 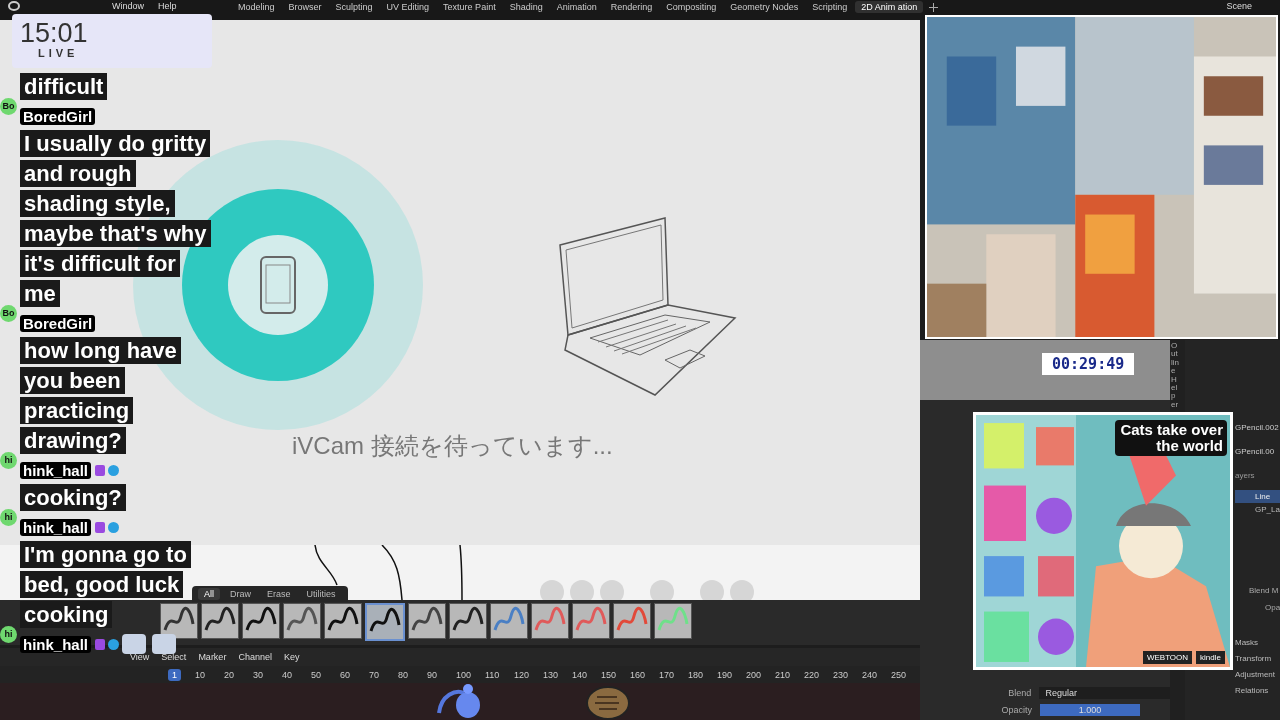 What do you see at coordinates (1255, 451) in the screenshot?
I see `object-name: GPencil.00` at bounding box center [1255, 451].